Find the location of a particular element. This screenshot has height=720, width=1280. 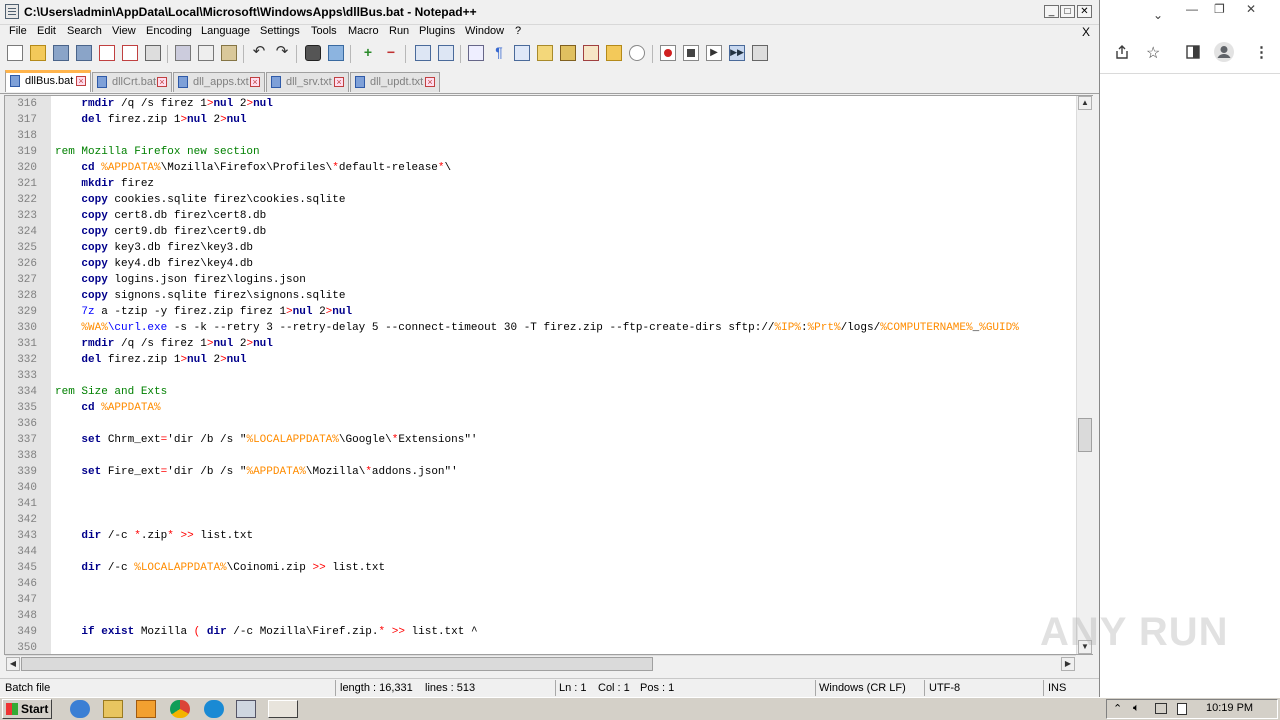

close-file-icon is located at coordinates (107, 53).